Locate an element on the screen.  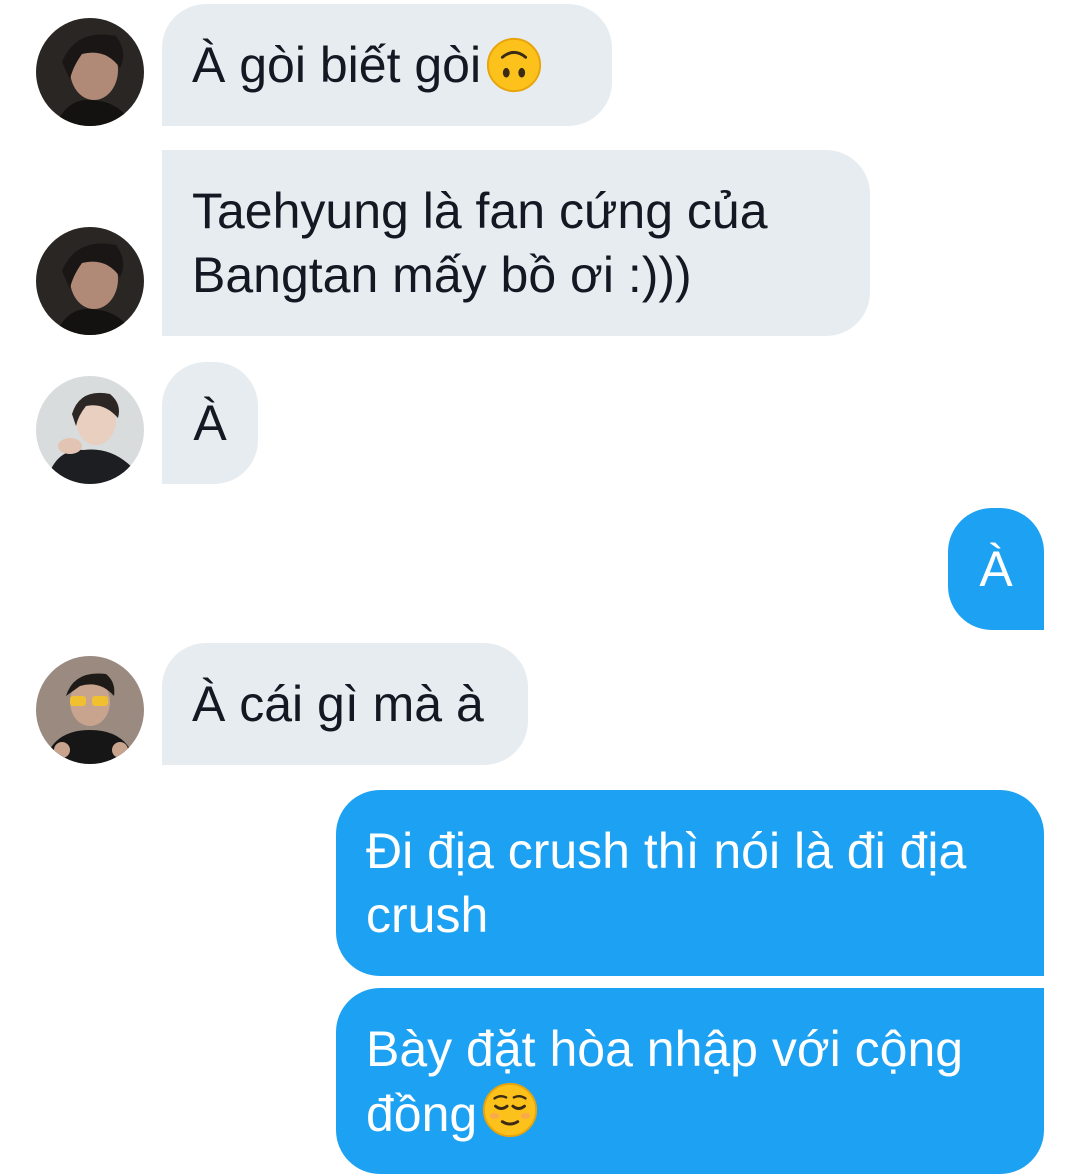
relieved-face-emoji is located at coordinates (510, 1109).